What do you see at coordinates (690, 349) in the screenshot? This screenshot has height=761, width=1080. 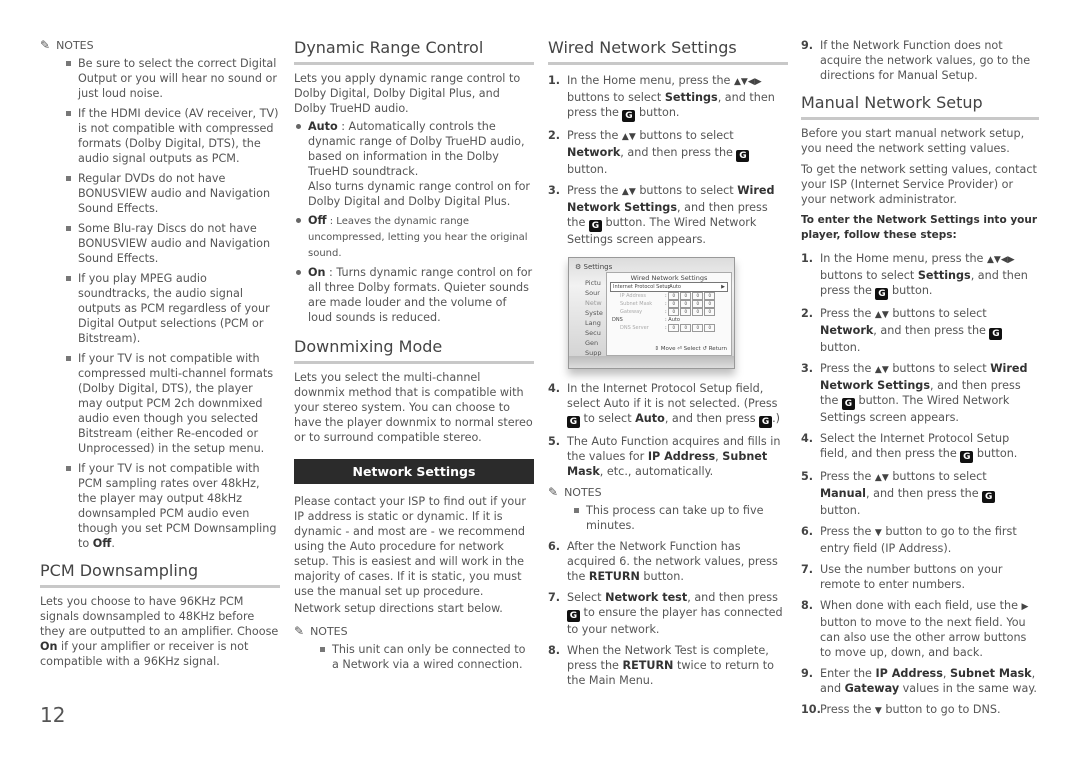 I see `dialog-footer: ⇕ Move ⏎ Select ↺ Return` at bounding box center [690, 349].